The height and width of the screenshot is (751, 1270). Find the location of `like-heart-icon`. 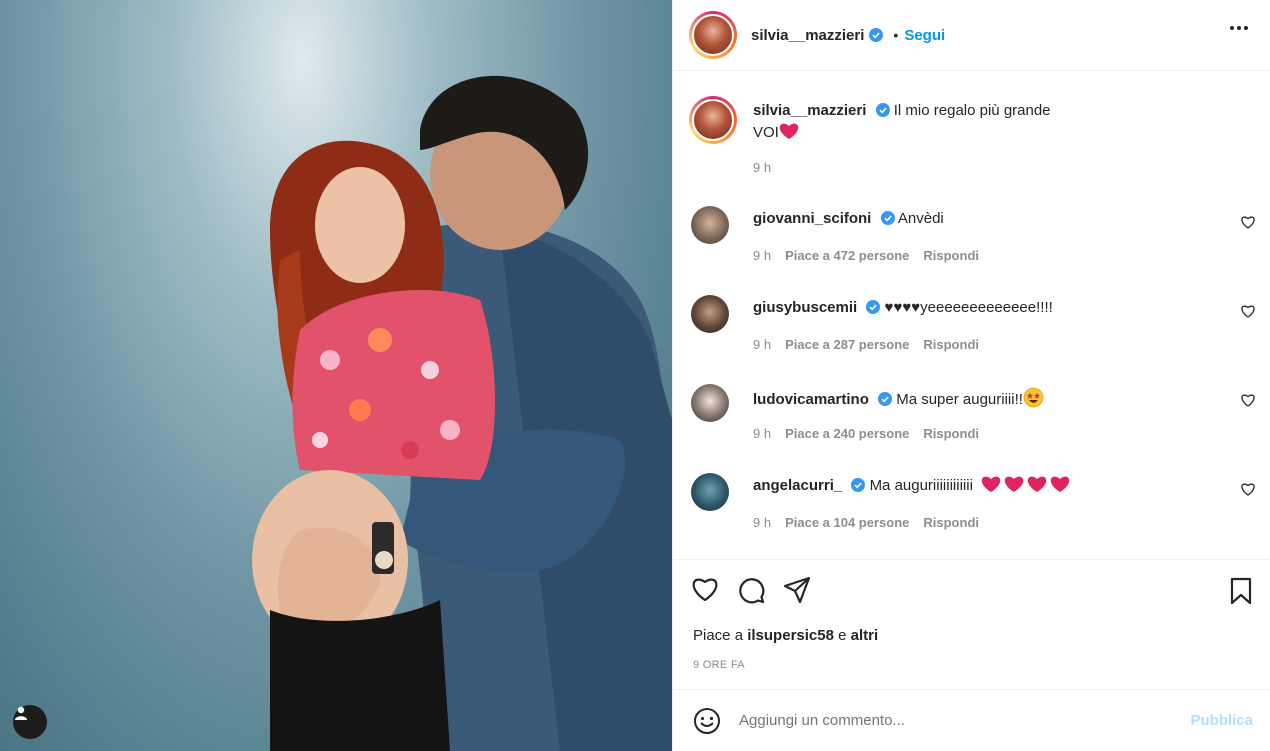

like-heart-icon is located at coordinates (705, 589).